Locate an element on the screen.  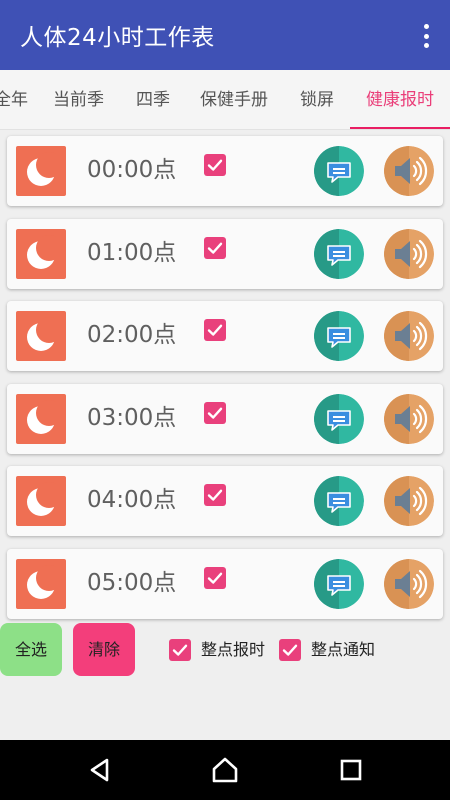
alarm-card: 05:00点 is located at coordinates (225, 584).